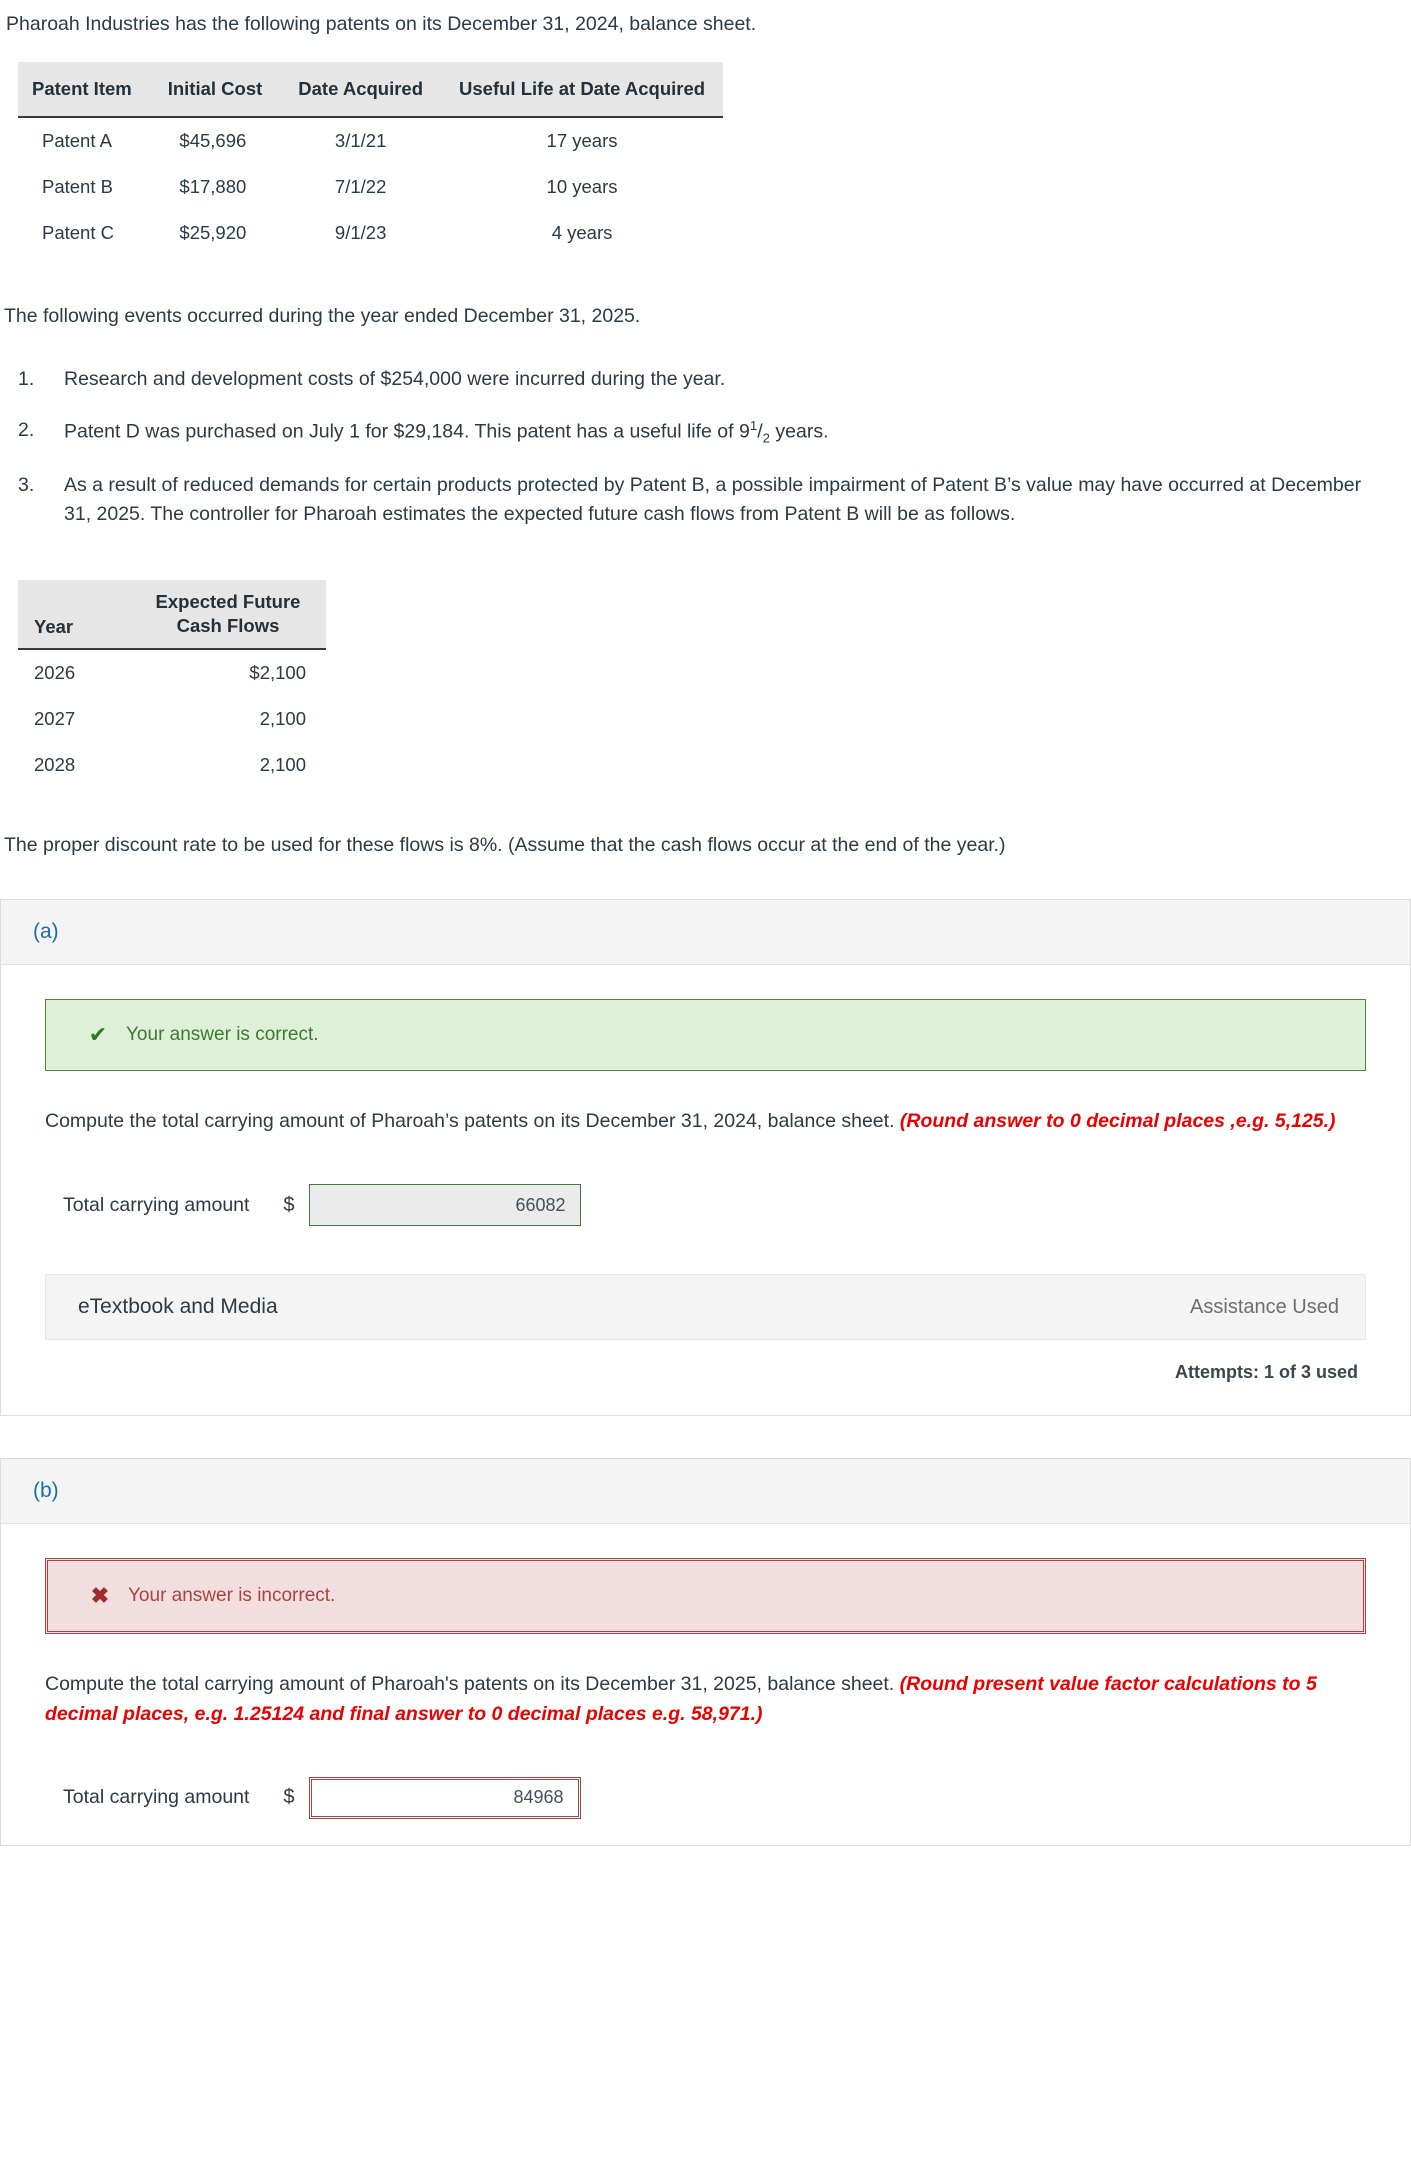  Describe the element at coordinates (77, 141) in the screenshot. I see `patent-item: Patent A` at that location.